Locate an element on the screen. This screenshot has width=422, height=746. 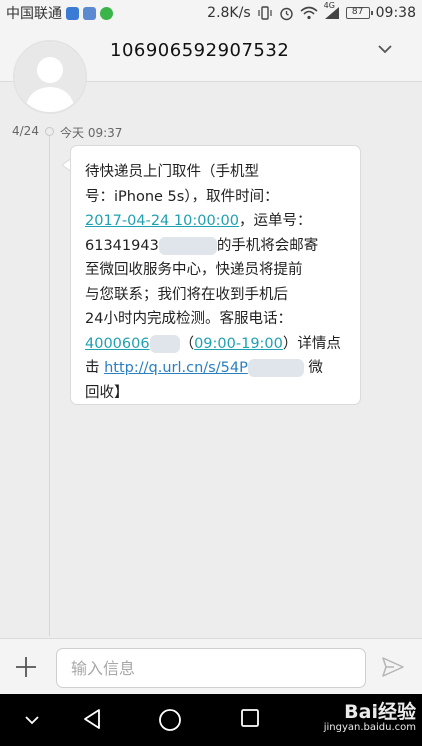
message-text: 微 is located at coordinates (313, 368).